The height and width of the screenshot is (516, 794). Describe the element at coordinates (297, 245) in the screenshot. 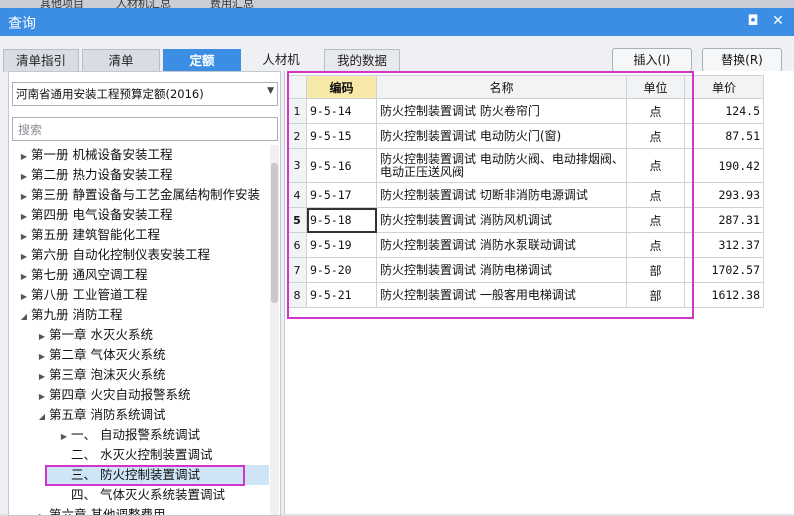

I see `row-number-cell: 6` at that location.